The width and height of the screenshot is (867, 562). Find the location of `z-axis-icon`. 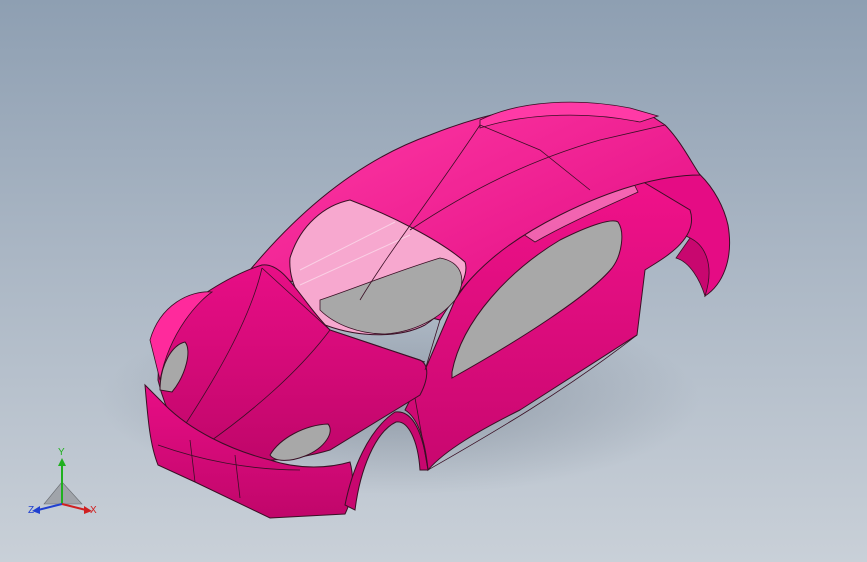

z-axis-icon is located at coordinates (50, 507).